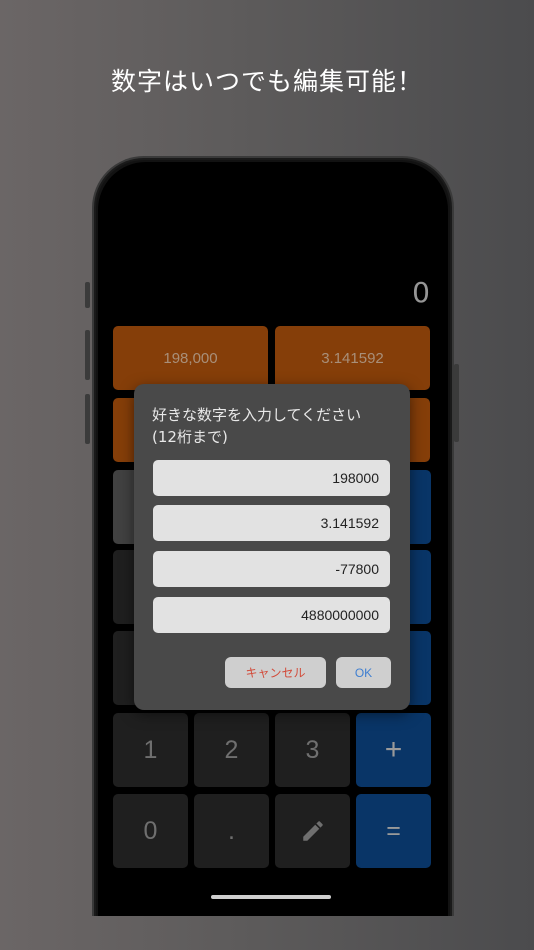 This screenshot has width=534, height=950. I want to click on ok-button: OK, so click(363, 672).